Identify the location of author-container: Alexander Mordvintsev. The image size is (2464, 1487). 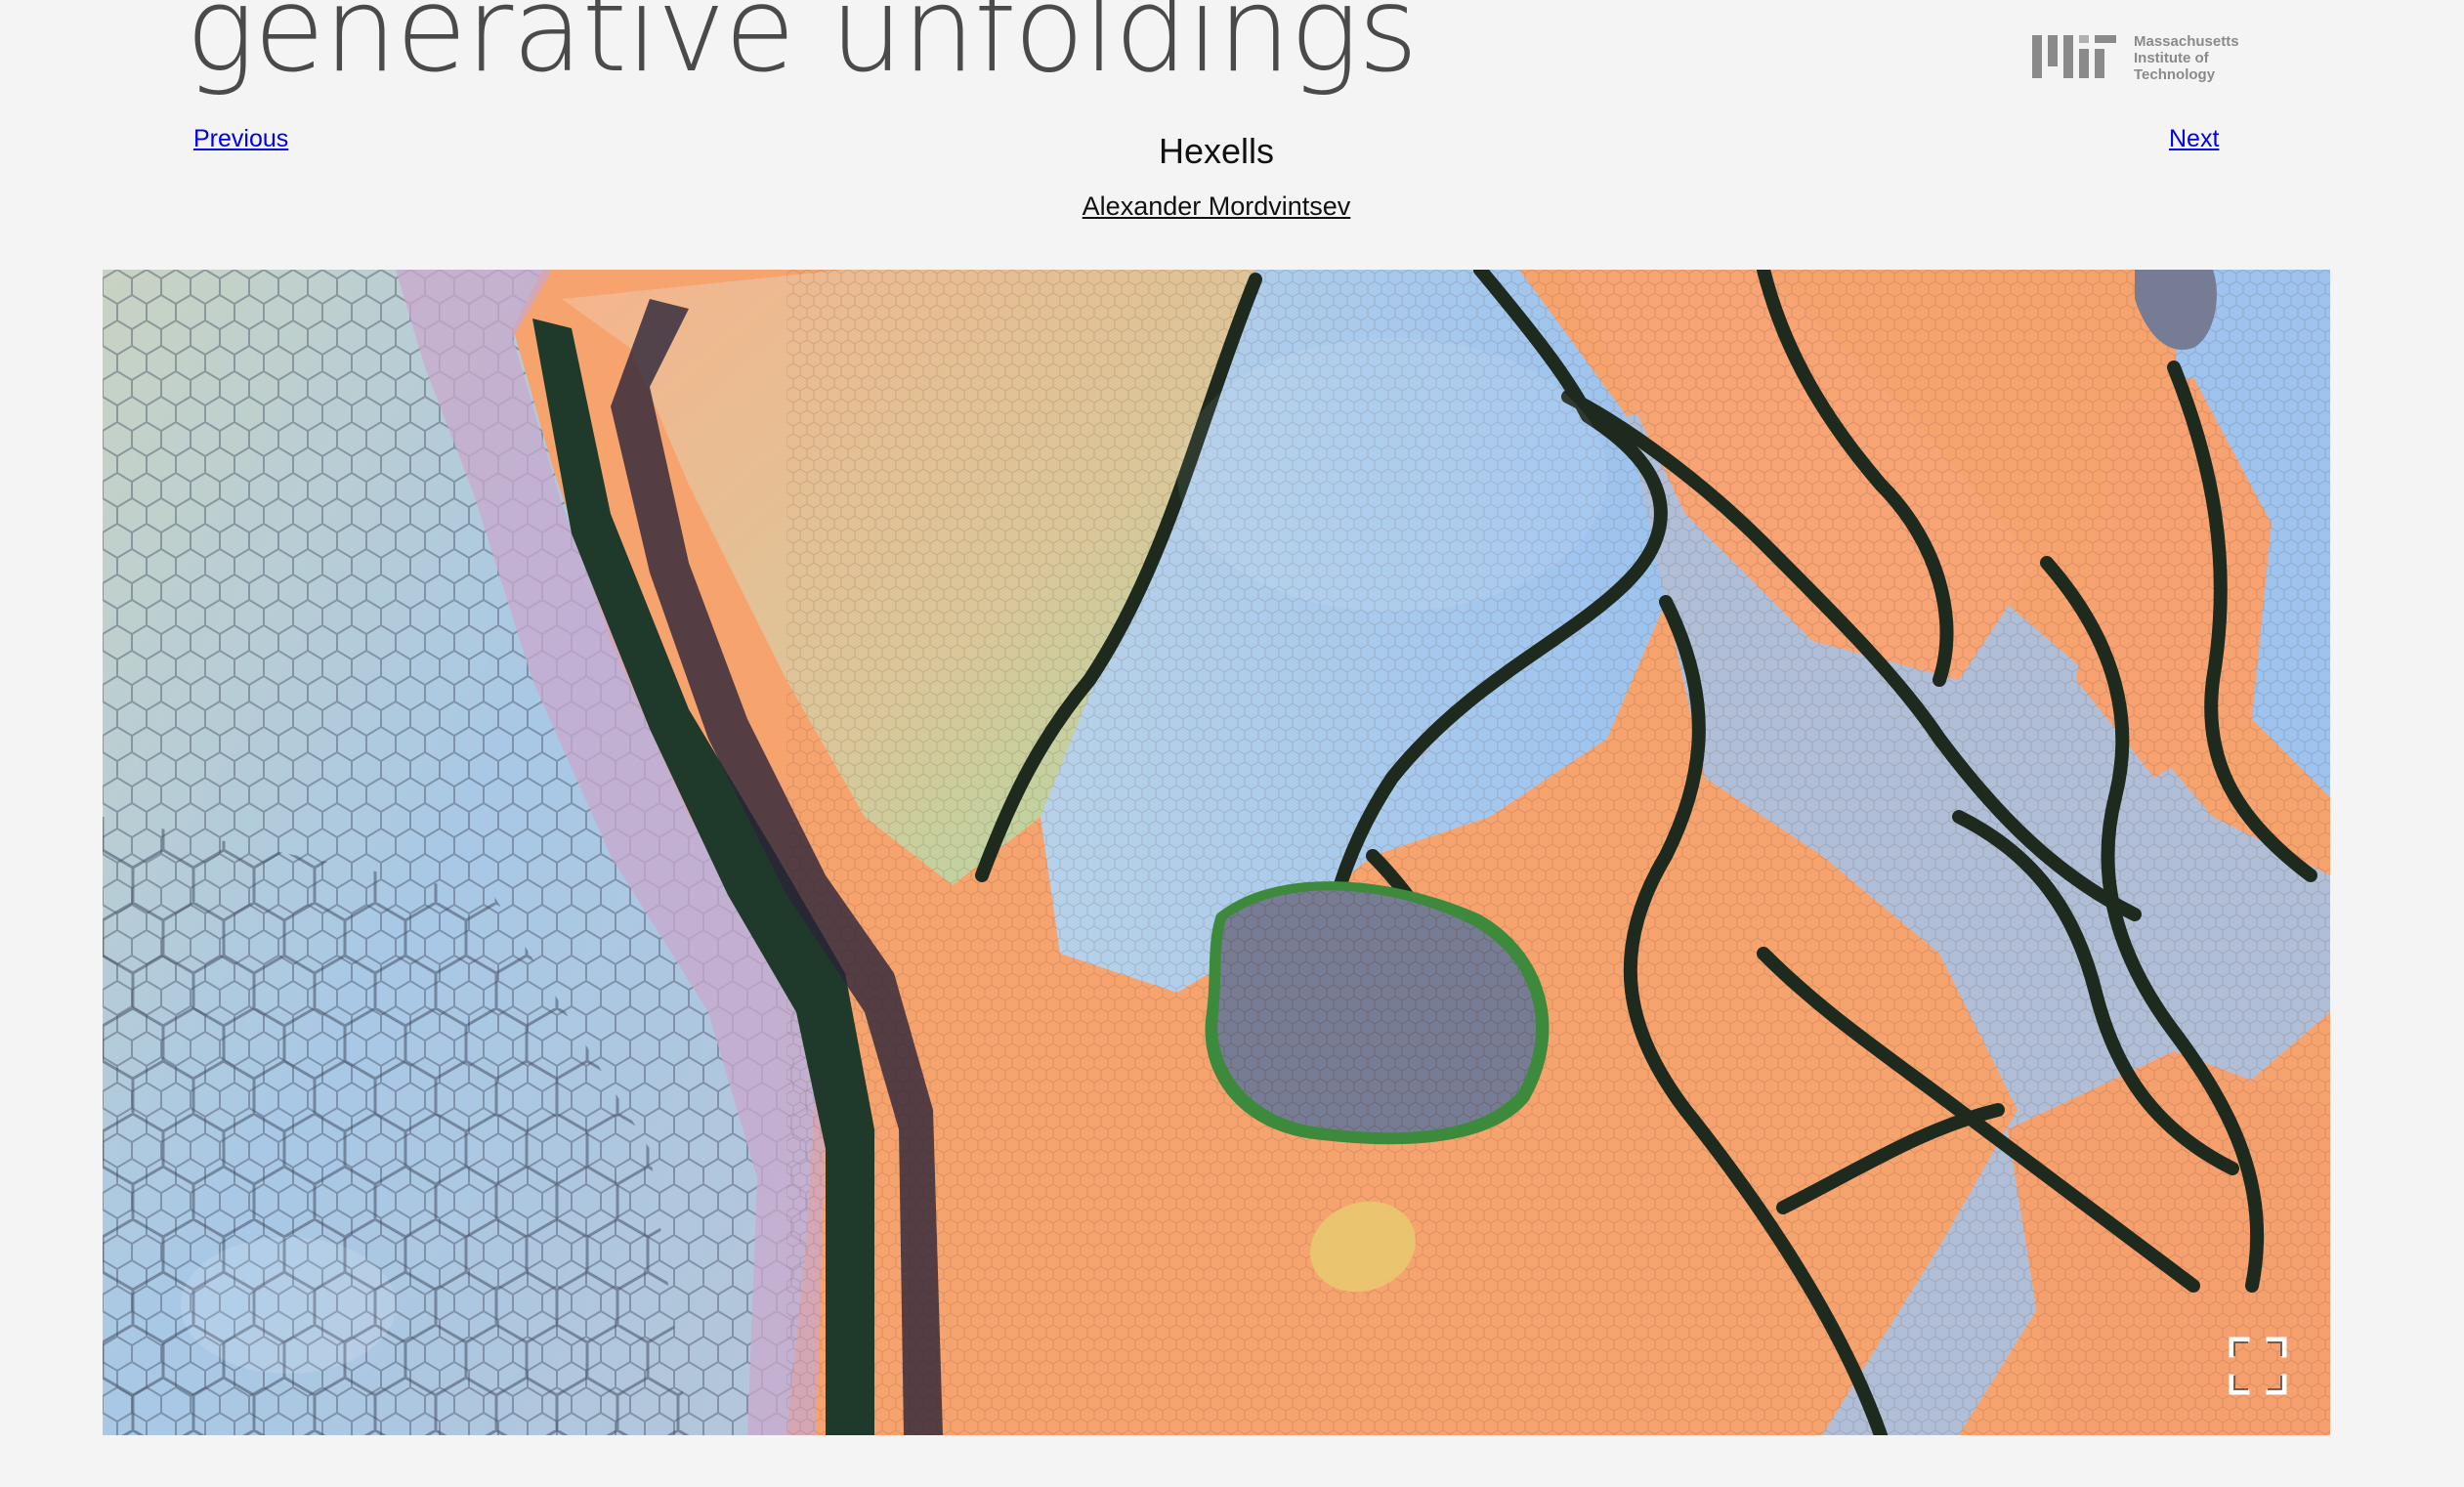
(1216, 206).